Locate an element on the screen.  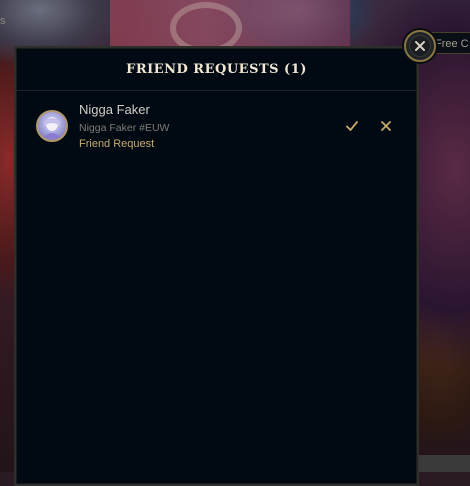
accept-request-button is located at coordinates (352, 126).